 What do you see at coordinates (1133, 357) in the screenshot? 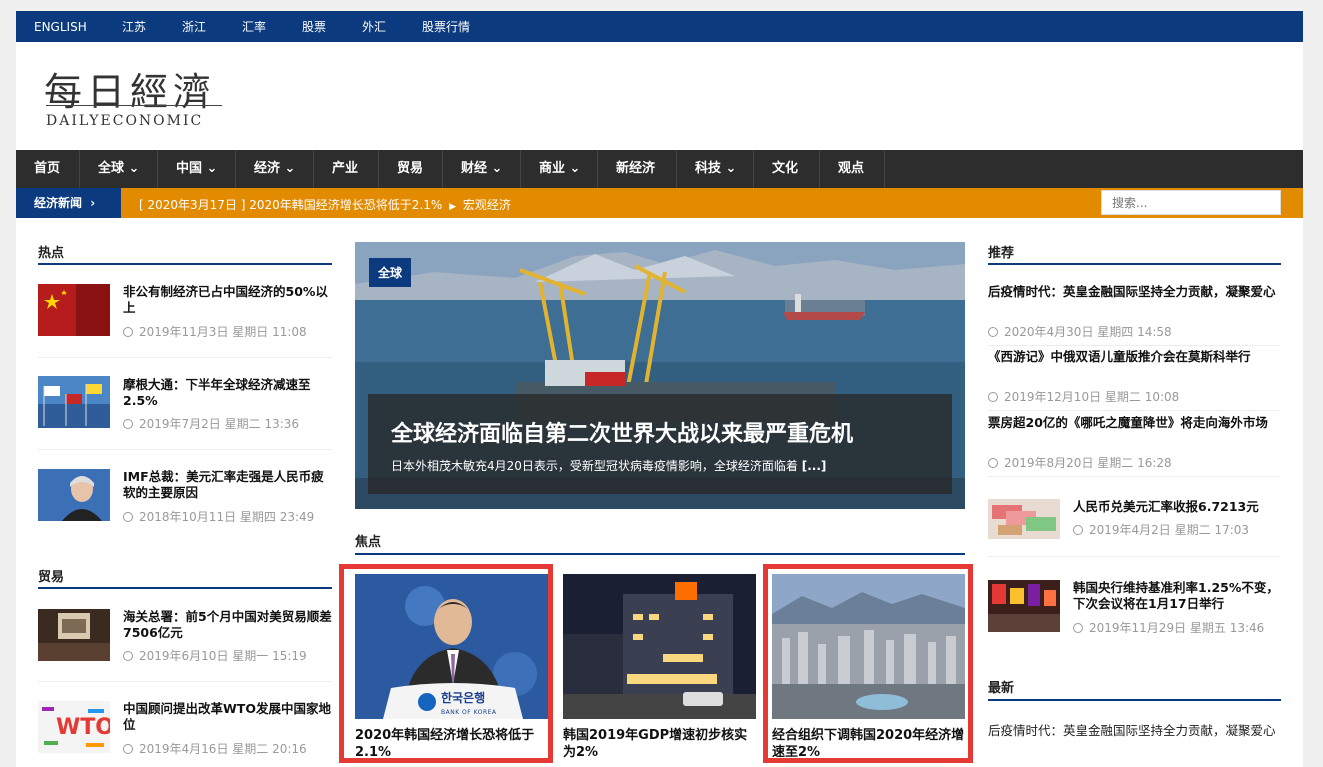
I see `recommend-item-title: 《西游记》中俄双语儿童版推介会在莫斯科举行` at bounding box center [1133, 357].